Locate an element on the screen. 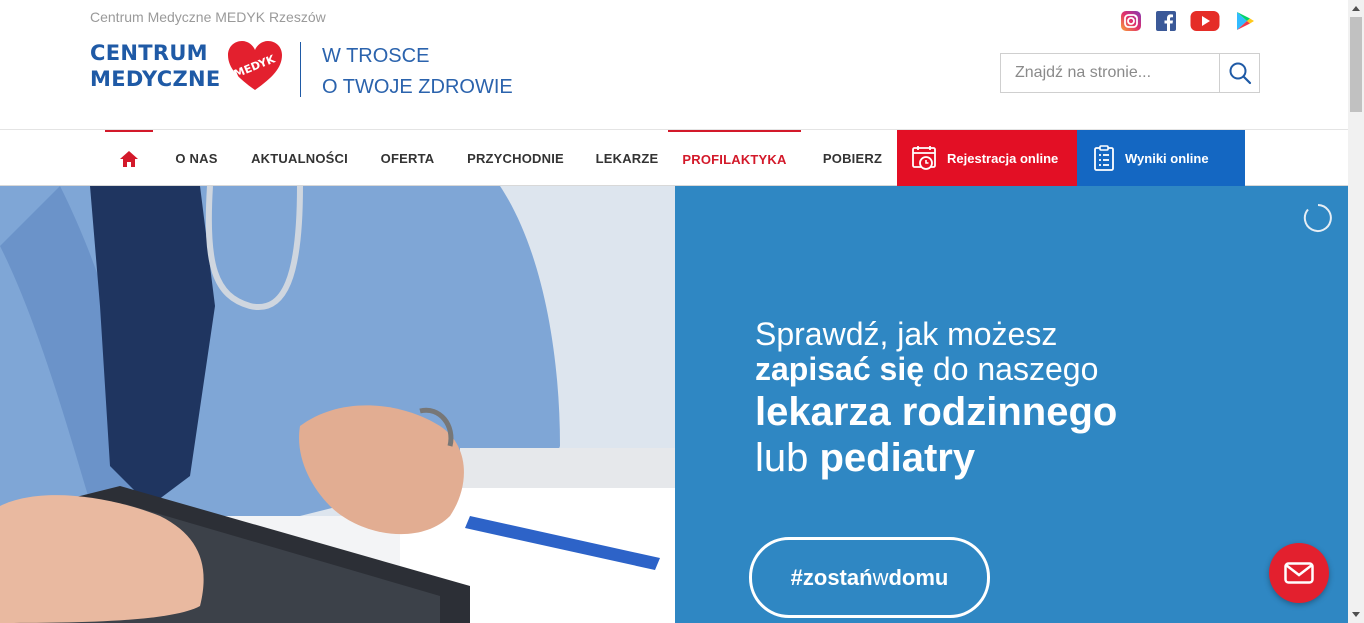 Image resolution: width=1364 pixels, height=623 pixels. search-box is located at coordinates (1130, 73).